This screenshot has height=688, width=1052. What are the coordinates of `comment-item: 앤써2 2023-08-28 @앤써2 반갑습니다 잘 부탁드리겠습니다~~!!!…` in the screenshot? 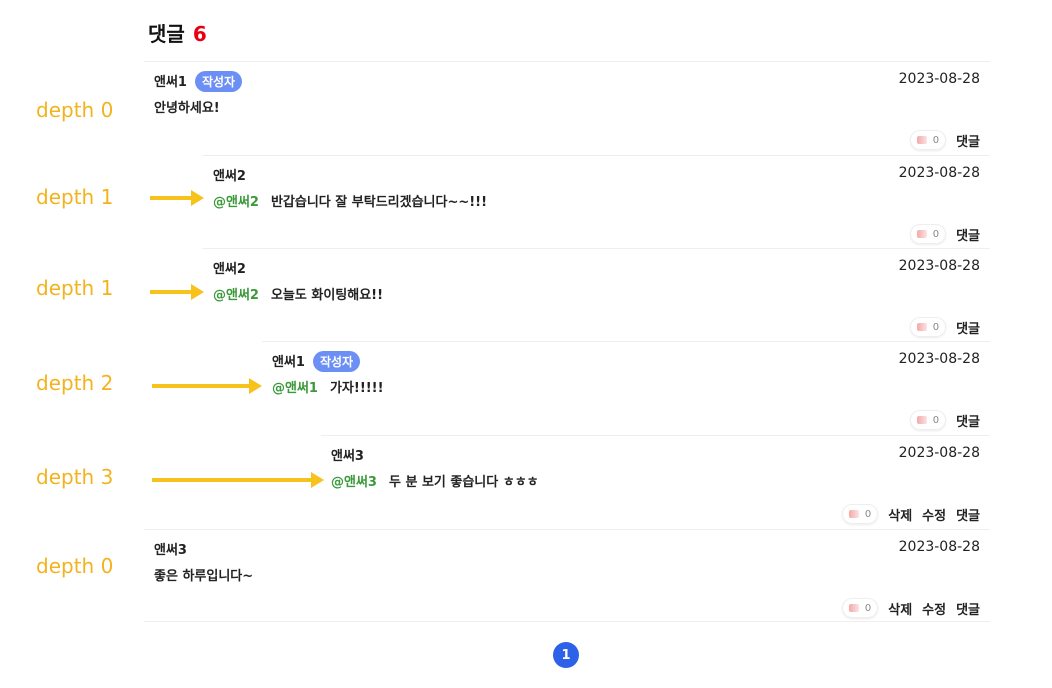 It's located at (596, 201).